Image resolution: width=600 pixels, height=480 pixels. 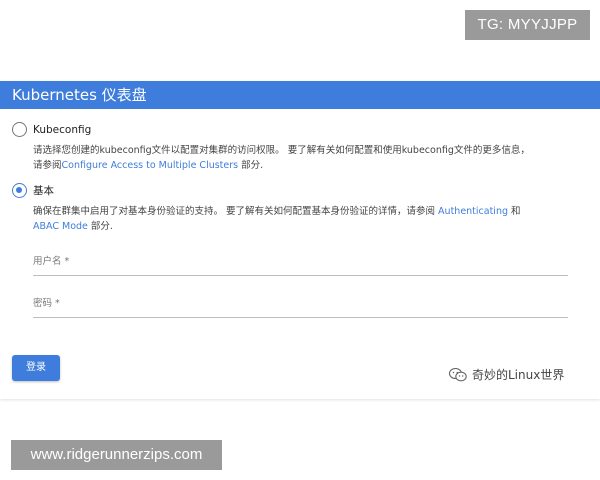 I want to click on kubeconfig-label: Kubeconfig, so click(x=62, y=129).